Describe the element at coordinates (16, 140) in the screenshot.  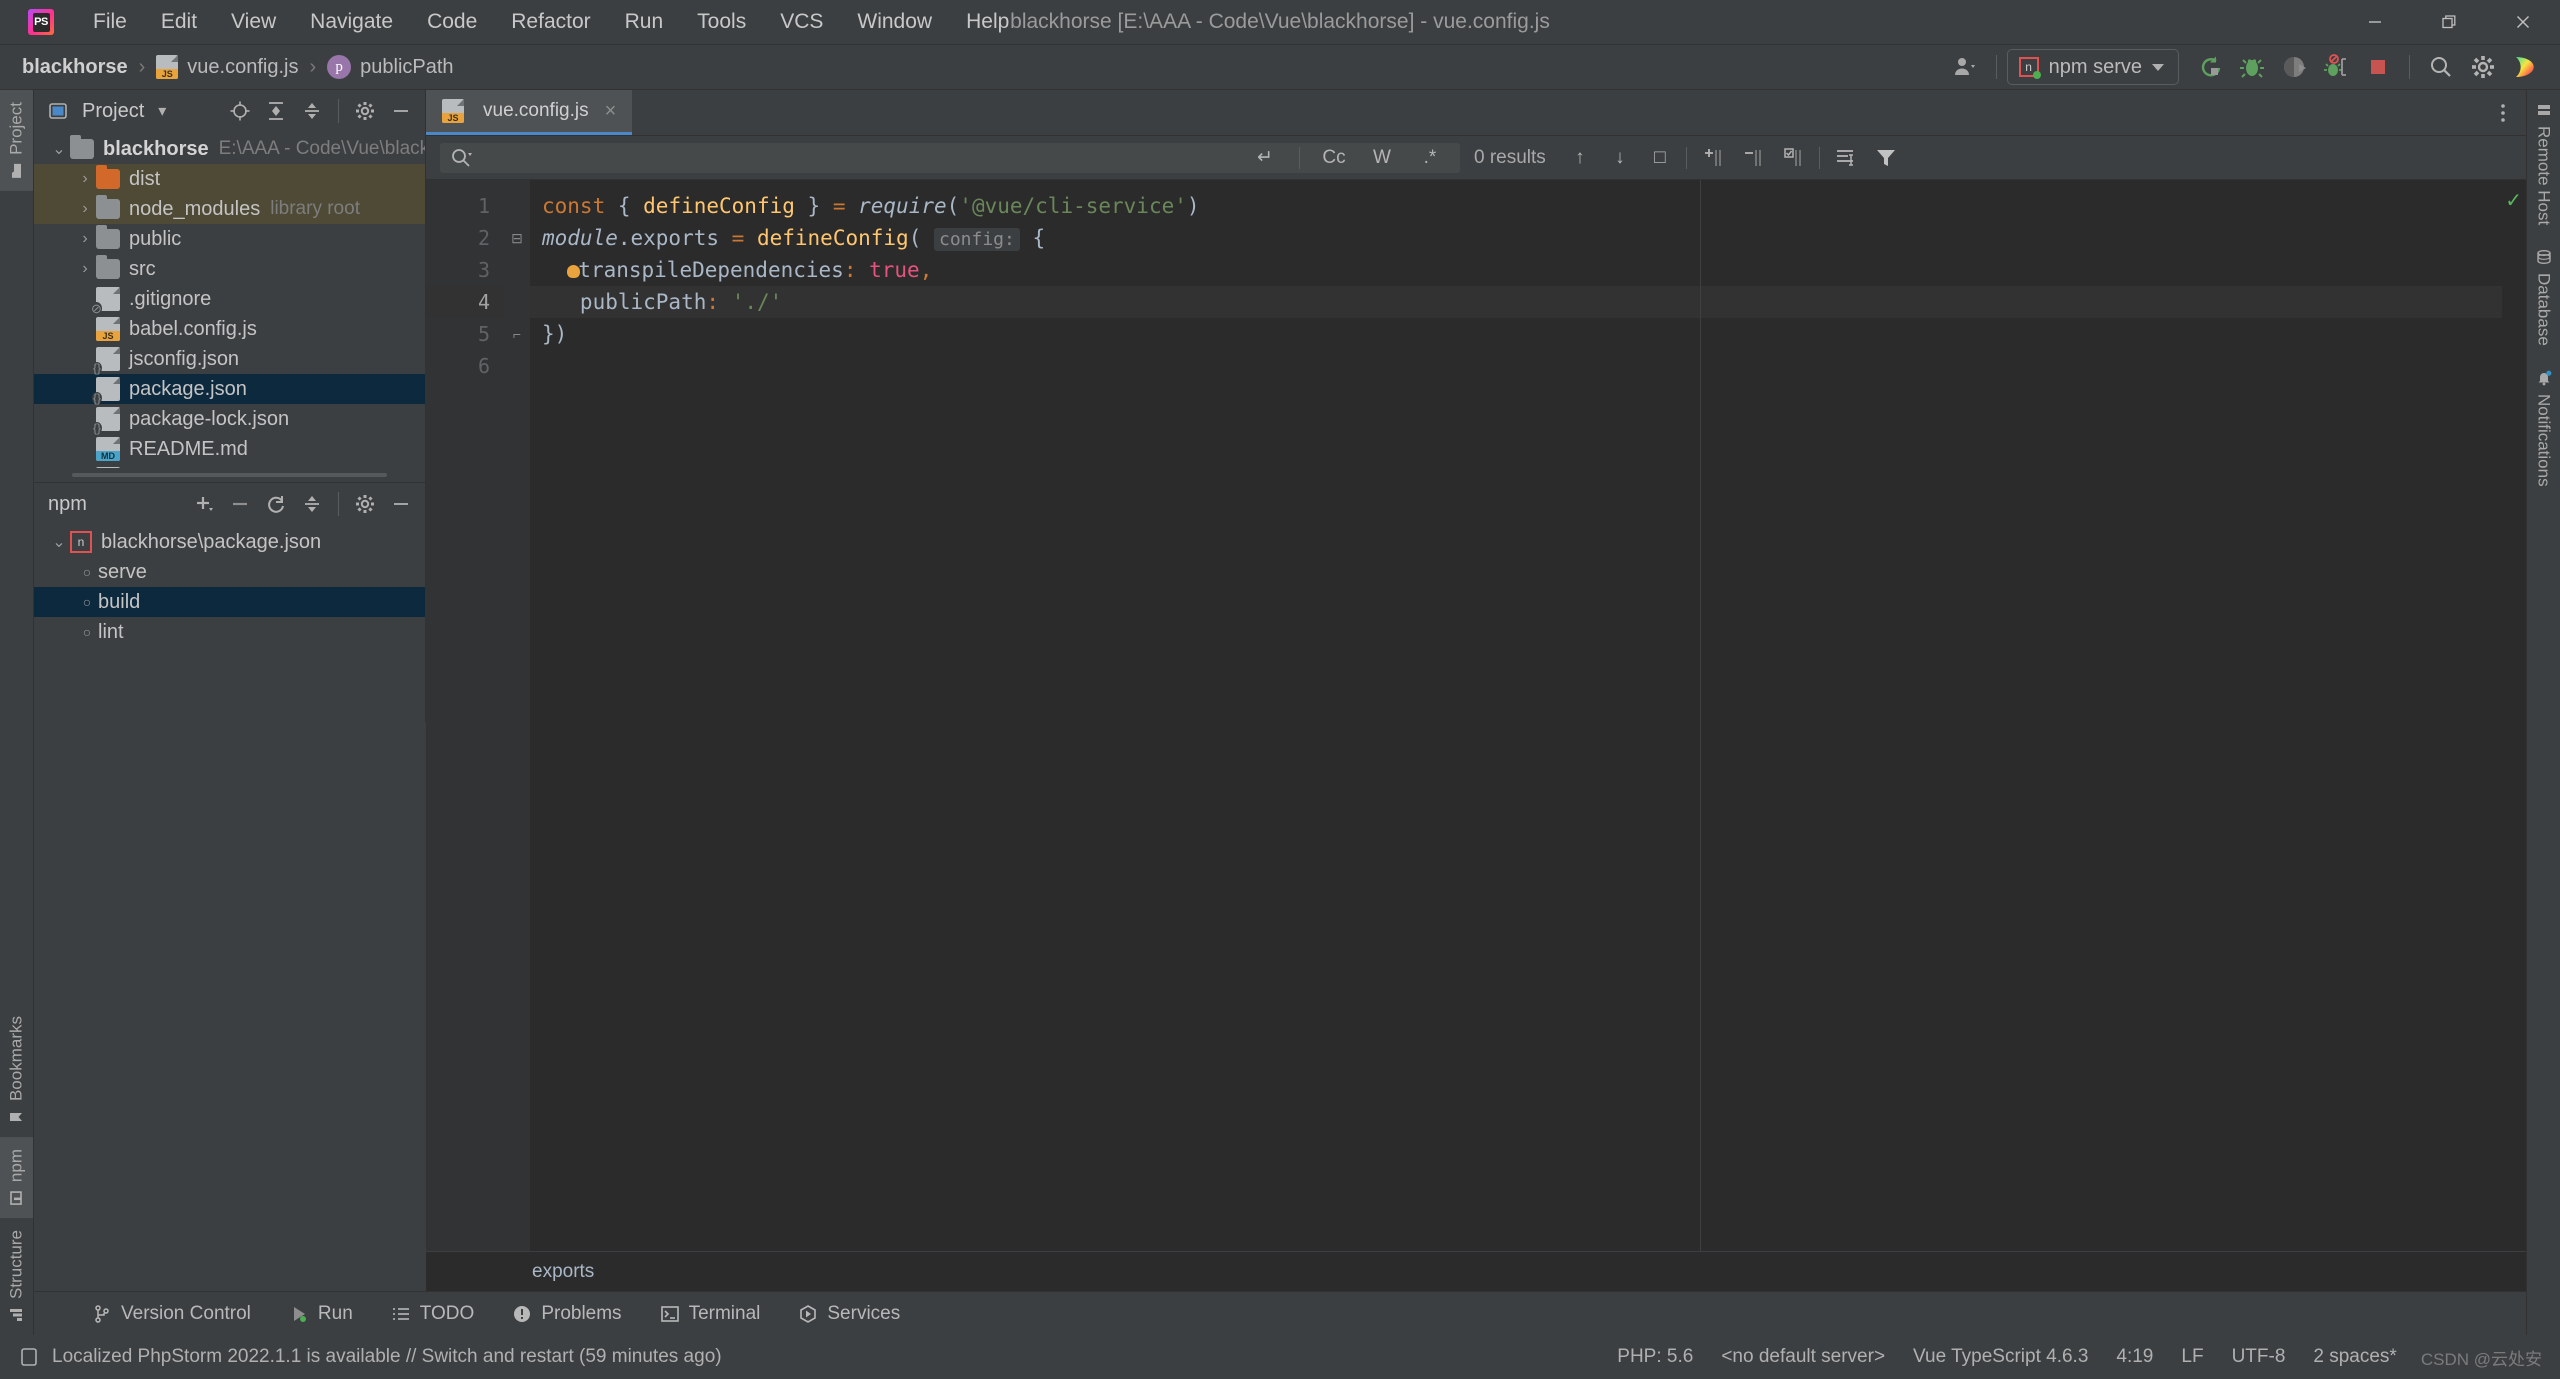
I see `sidebar-tab-project: Project` at that location.